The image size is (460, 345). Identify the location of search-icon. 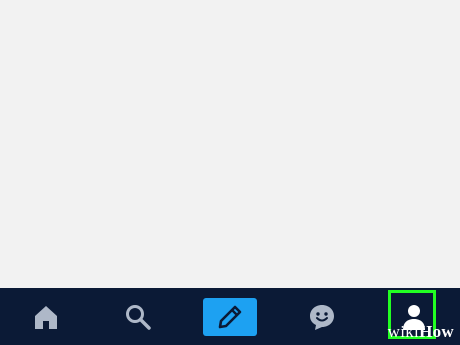
(138, 317).